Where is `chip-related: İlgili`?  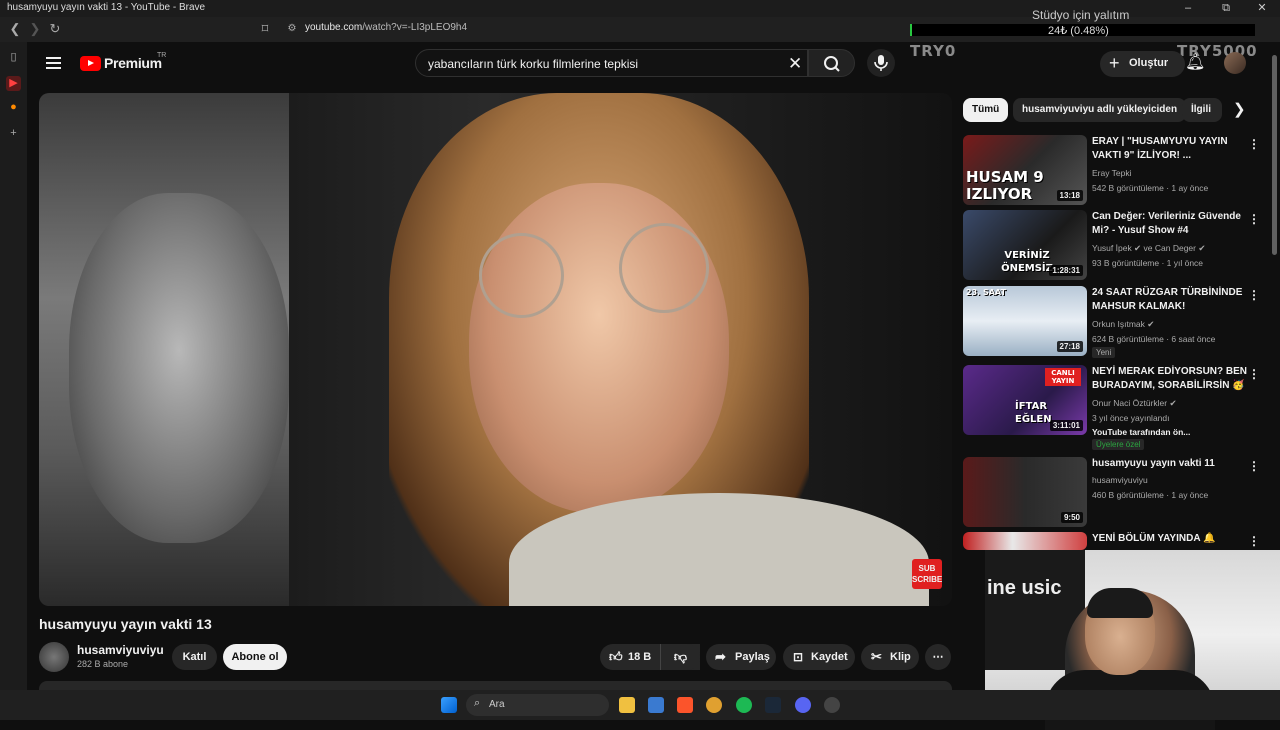
chip-related: İlgili is located at coordinates (1202, 110).